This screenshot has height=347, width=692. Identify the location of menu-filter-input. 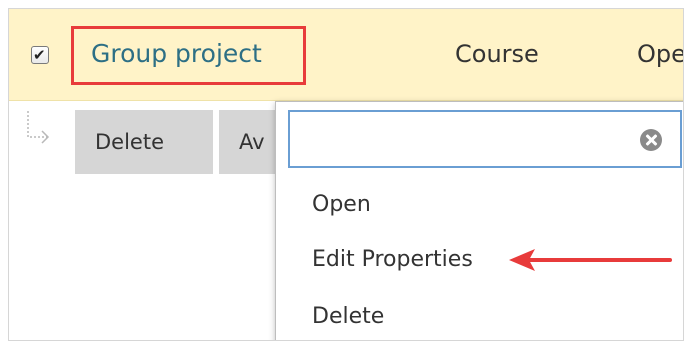
(485, 139).